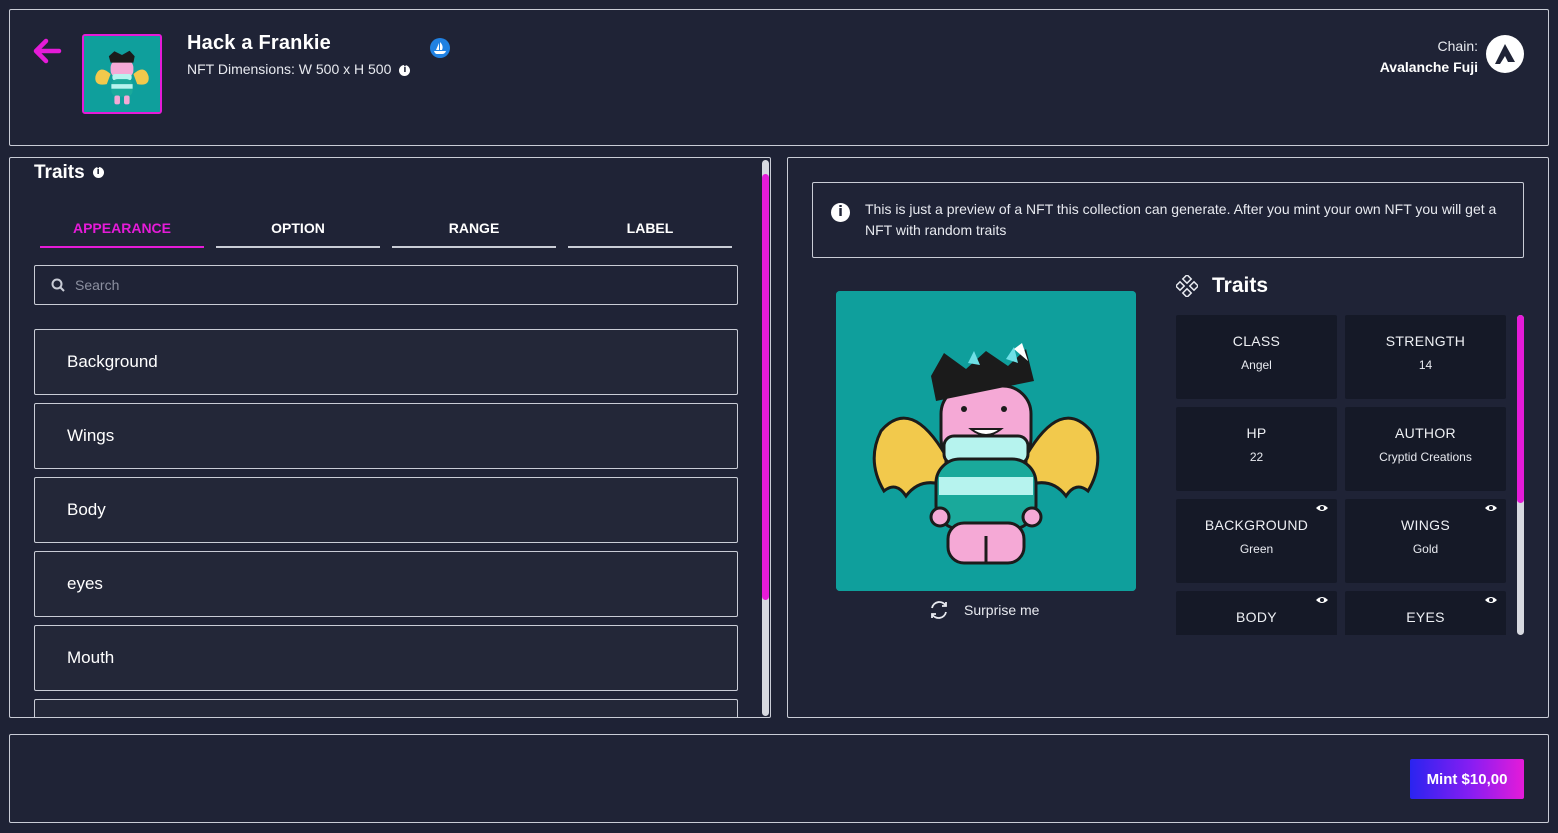 This screenshot has height=833, width=1558. What do you see at coordinates (650, 232) in the screenshot?
I see `tab-label: LABEL` at bounding box center [650, 232].